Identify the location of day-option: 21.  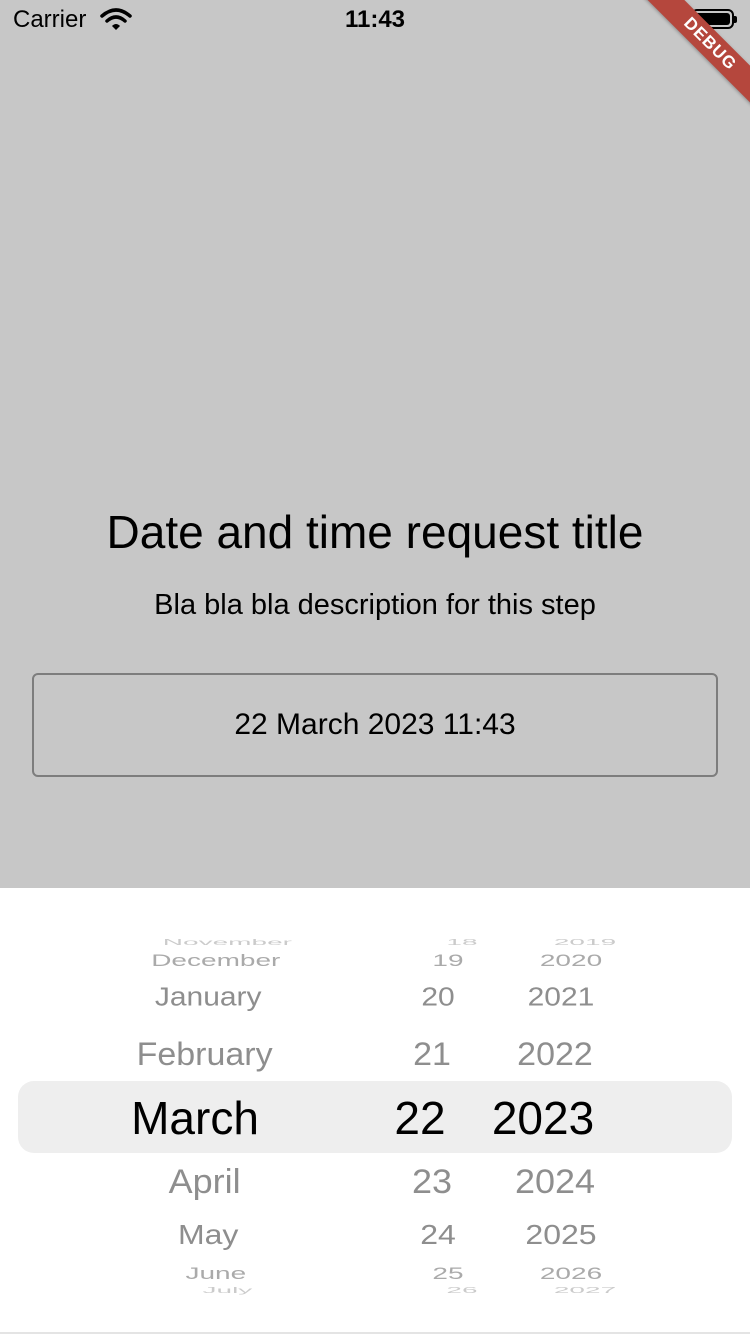
(432, 1054).